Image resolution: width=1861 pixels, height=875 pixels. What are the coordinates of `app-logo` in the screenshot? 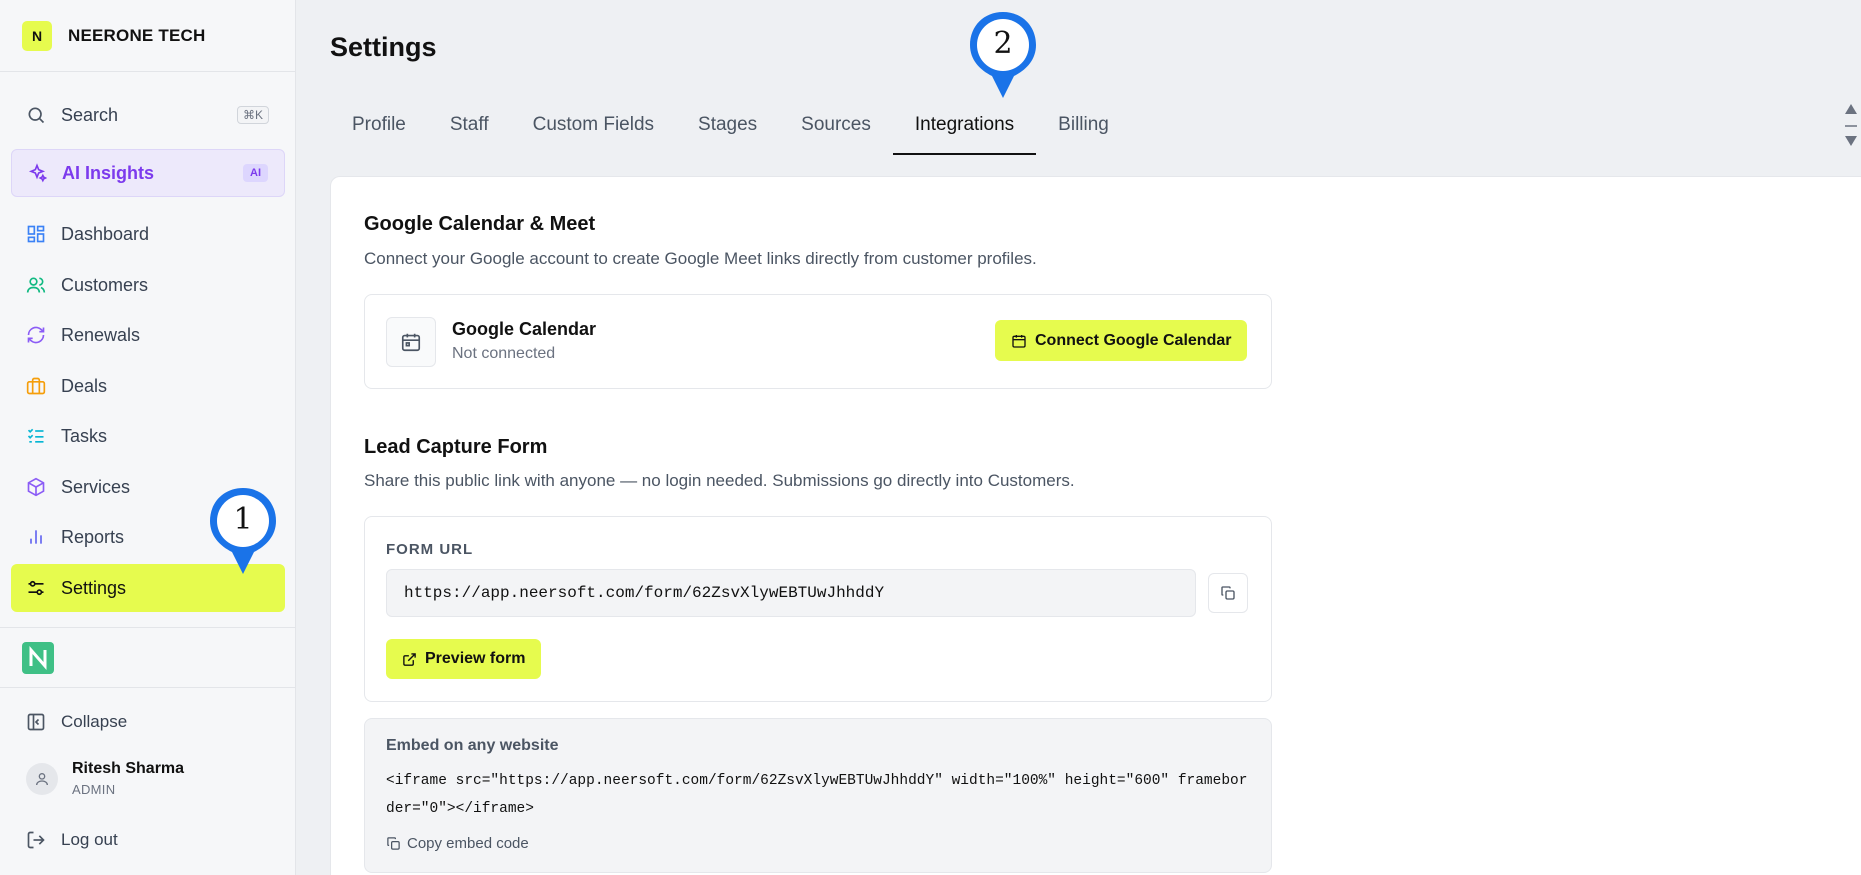 It's located at (38, 658).